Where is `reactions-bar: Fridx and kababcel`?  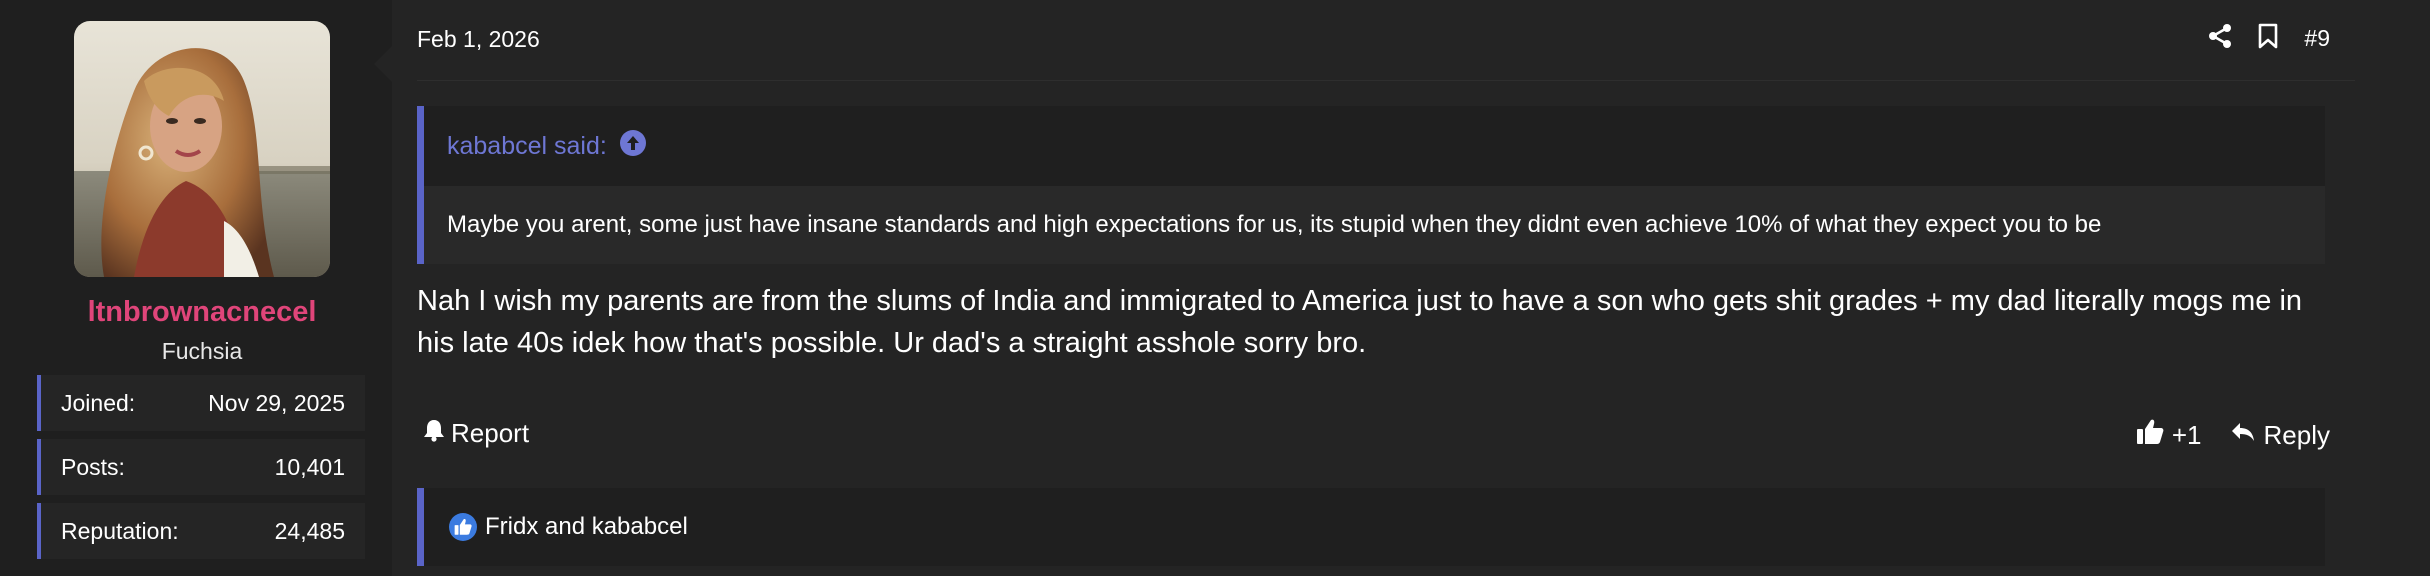 reactions-bar: Fridx and kababcel is located at coordinates (1371, 527).